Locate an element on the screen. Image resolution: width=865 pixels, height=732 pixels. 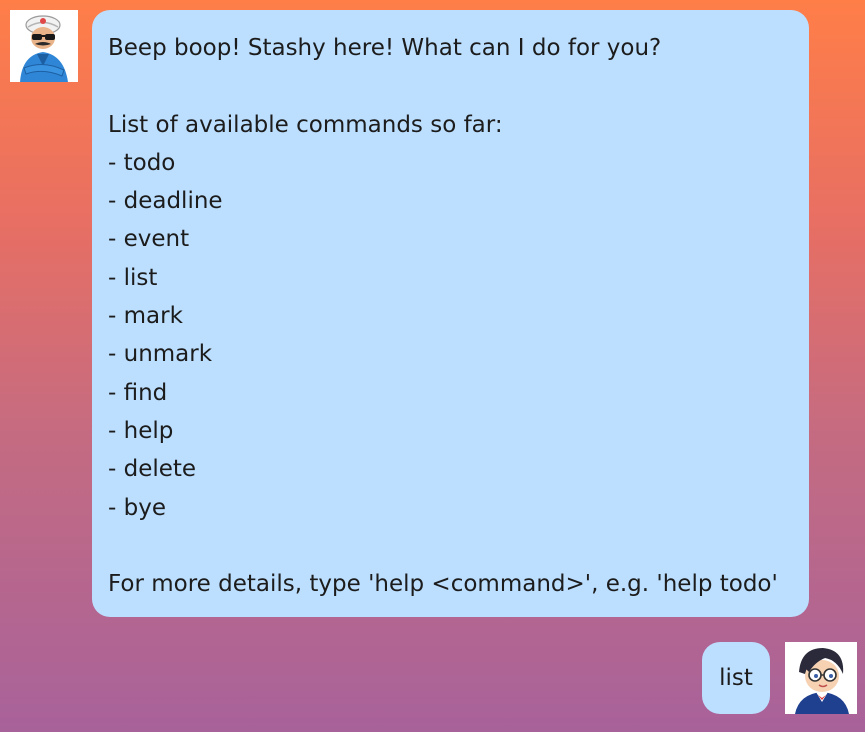
command-item-unmark: - unmark is located at coordinates (160, 354).